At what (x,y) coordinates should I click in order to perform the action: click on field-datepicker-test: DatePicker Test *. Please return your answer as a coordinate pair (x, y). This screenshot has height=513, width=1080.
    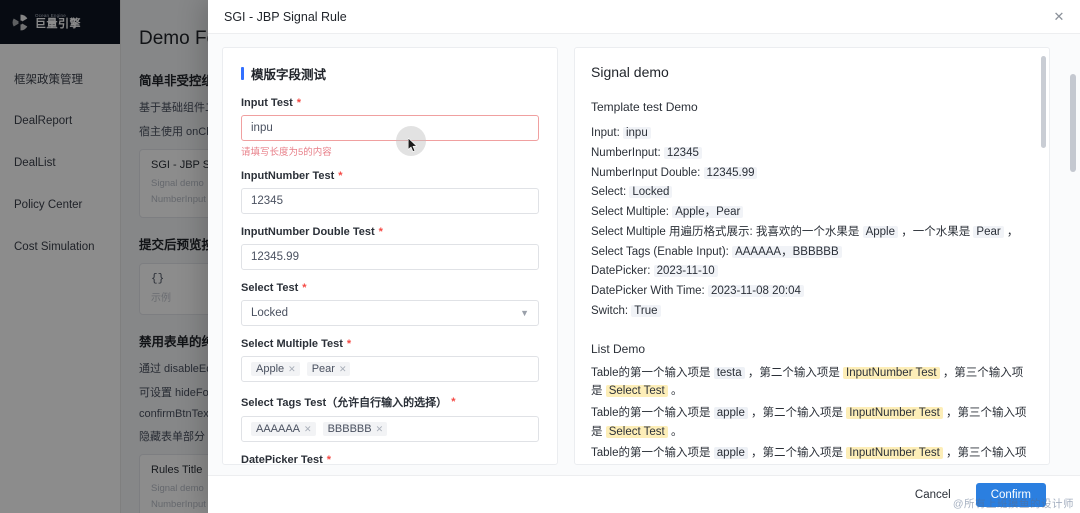
    Looking at the image, I should click on (390, 459).